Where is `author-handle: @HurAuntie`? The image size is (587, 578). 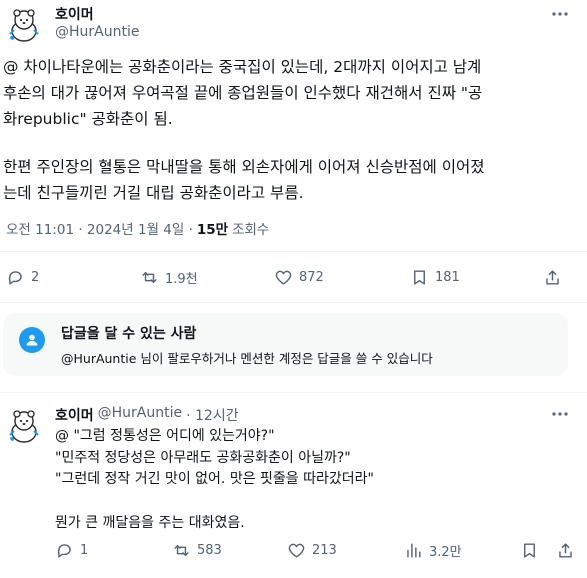 author-handle: @HurAuntie is located at coordinates (97, 32).